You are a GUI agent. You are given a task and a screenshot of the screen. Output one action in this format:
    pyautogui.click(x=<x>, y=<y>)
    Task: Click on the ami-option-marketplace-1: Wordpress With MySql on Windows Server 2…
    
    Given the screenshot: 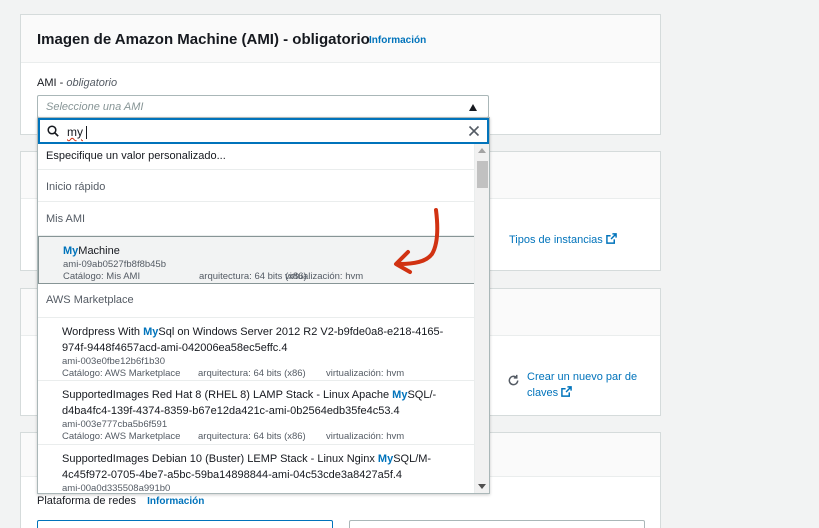 What is the action you would take?
    pyautogui.click(x=256, y=349)
    